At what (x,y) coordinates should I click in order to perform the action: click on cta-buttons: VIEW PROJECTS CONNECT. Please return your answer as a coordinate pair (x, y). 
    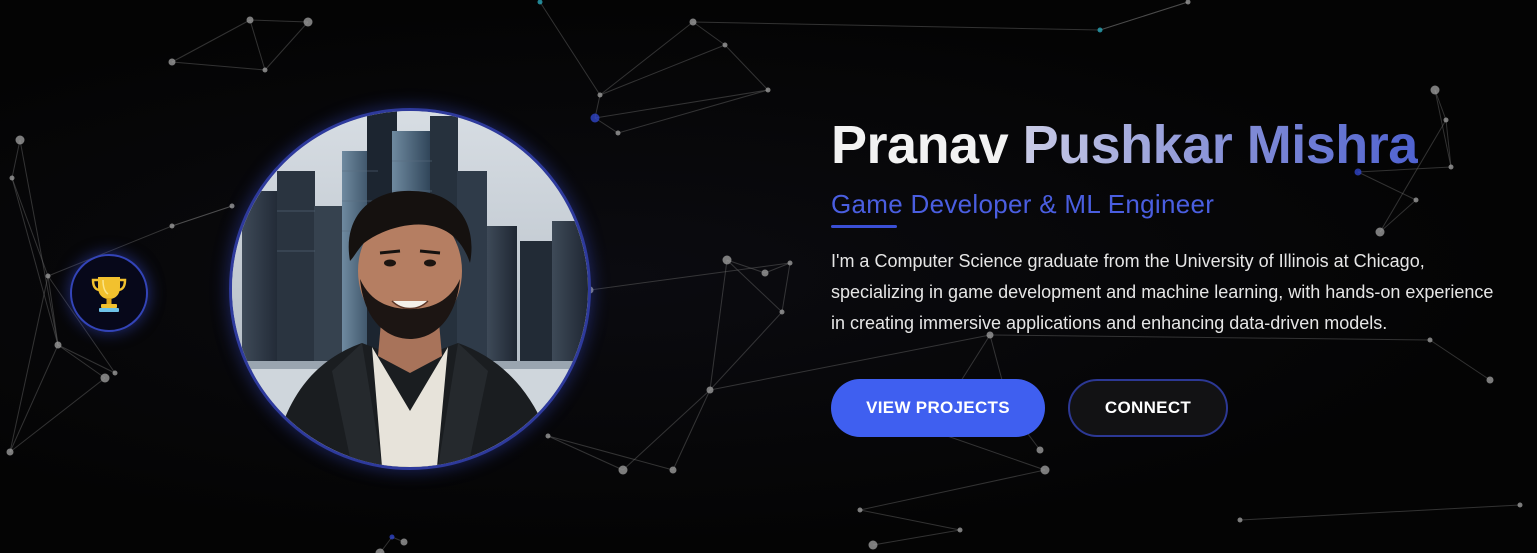
    Looking at the image, I should click on (1171, 408).